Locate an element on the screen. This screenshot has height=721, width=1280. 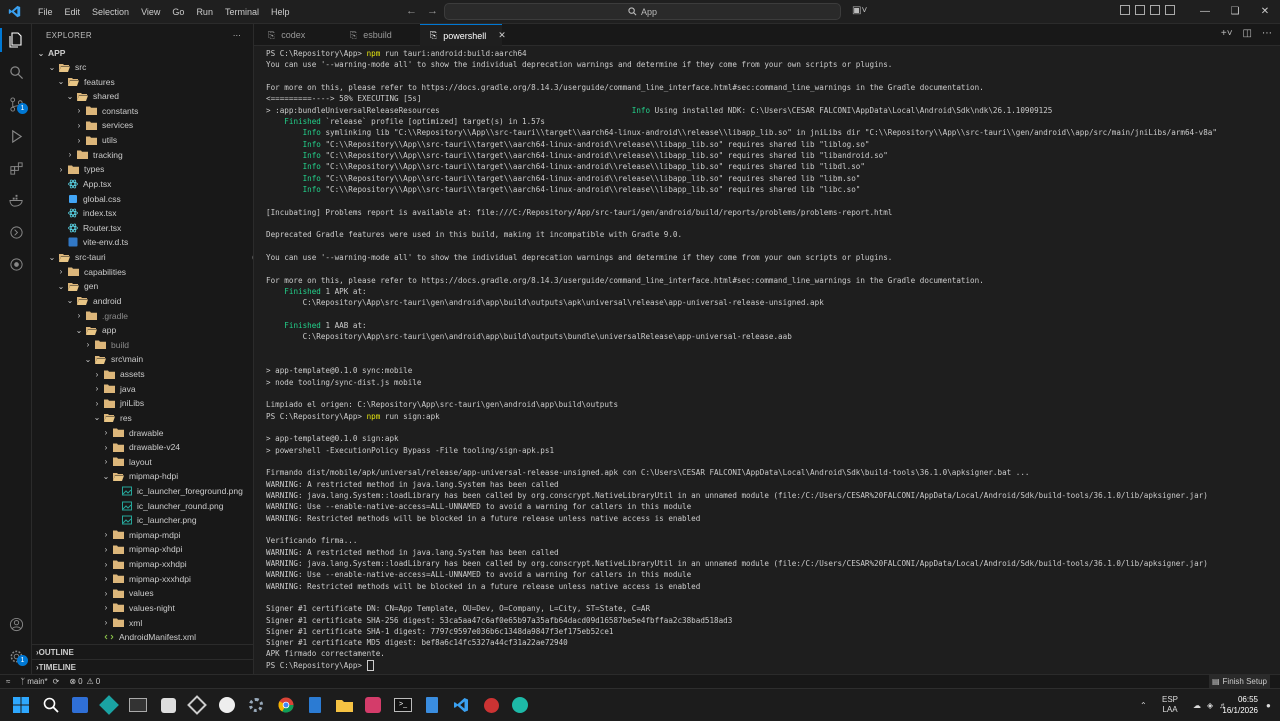
tree-folder: › utils is located at coordinates (142, 140).